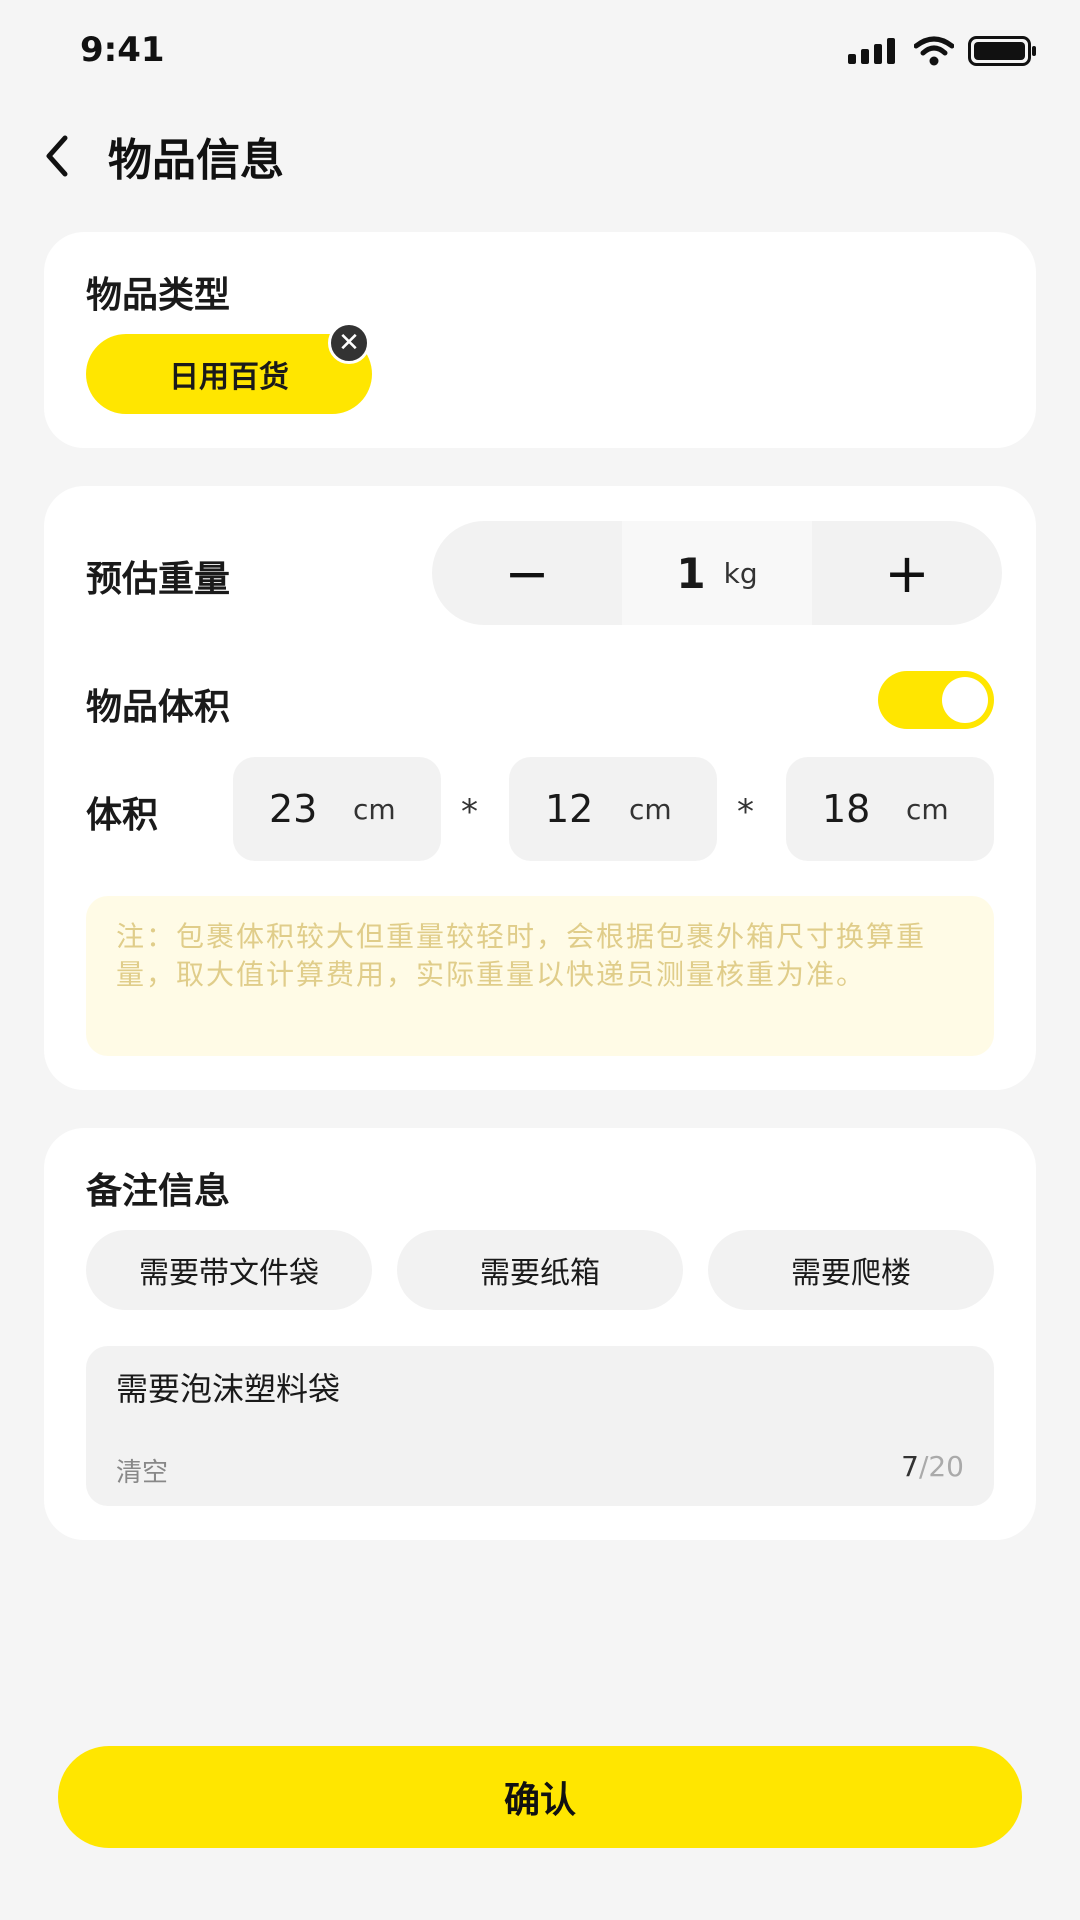 Image resolution: width=1080 pixels, height=1920 pixels. What do you see at coordinates (851, 1270) in the screenshot?
I see `remark-tag-stairs: 需要爬楼` at bounding box center [851, 1270].